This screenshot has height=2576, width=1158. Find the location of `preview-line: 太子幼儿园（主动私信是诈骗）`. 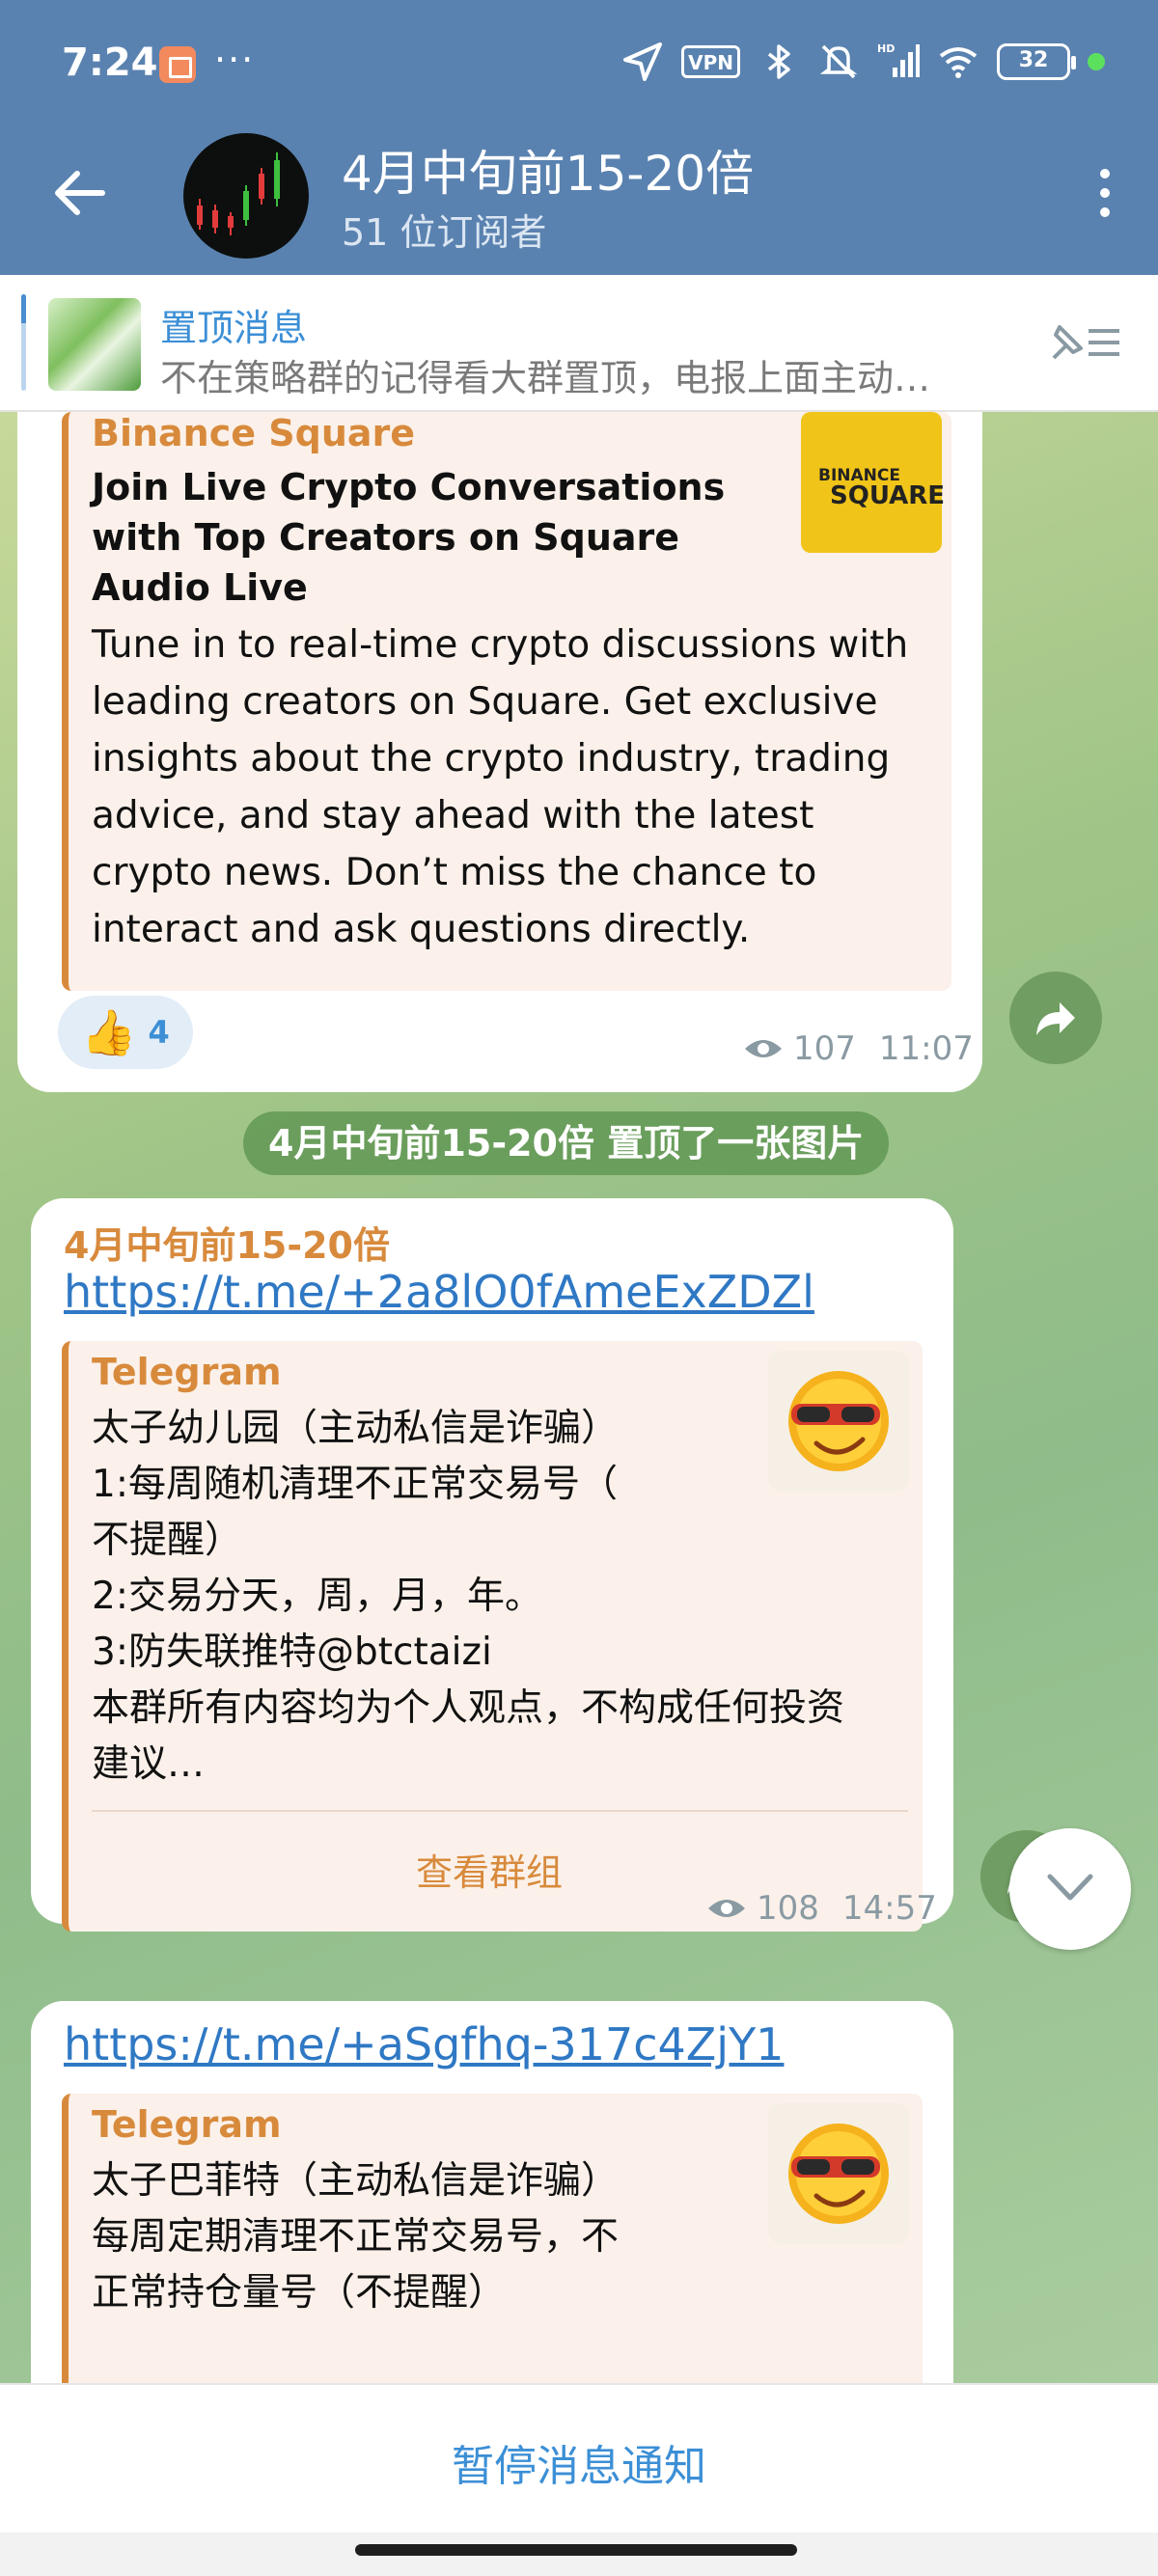

preview-line: 太子幼儿园（主动私信是诈骗） is located at coordinates (356, 1429).